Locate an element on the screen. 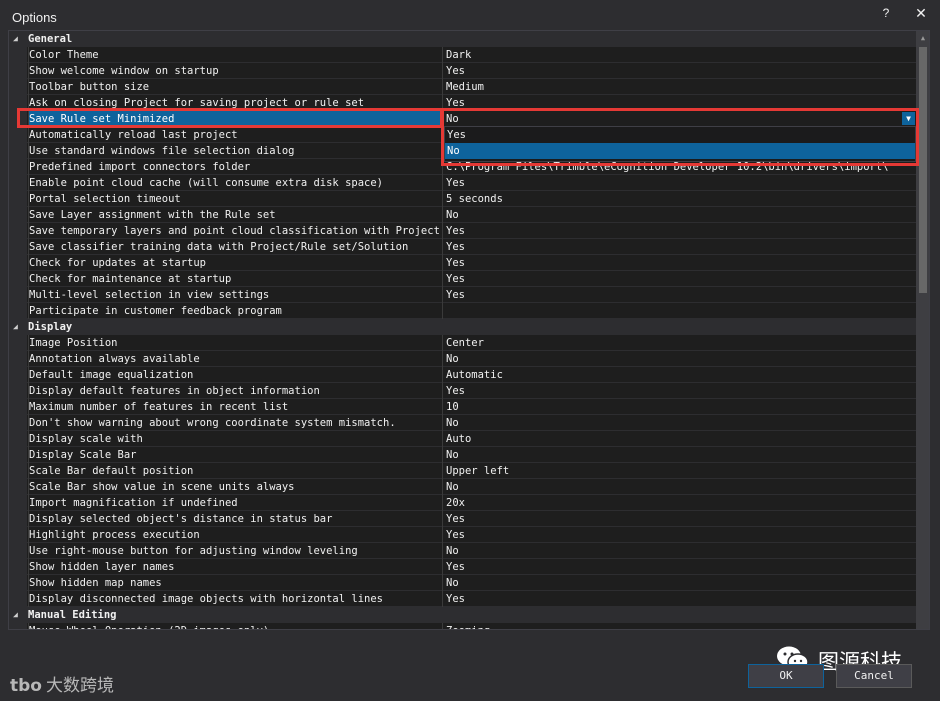 Image resolution: width=940 pixels, height=701 pixels. property-name: Mouse Wheel Operation (2D images only) is located at coordinates (234, 626).